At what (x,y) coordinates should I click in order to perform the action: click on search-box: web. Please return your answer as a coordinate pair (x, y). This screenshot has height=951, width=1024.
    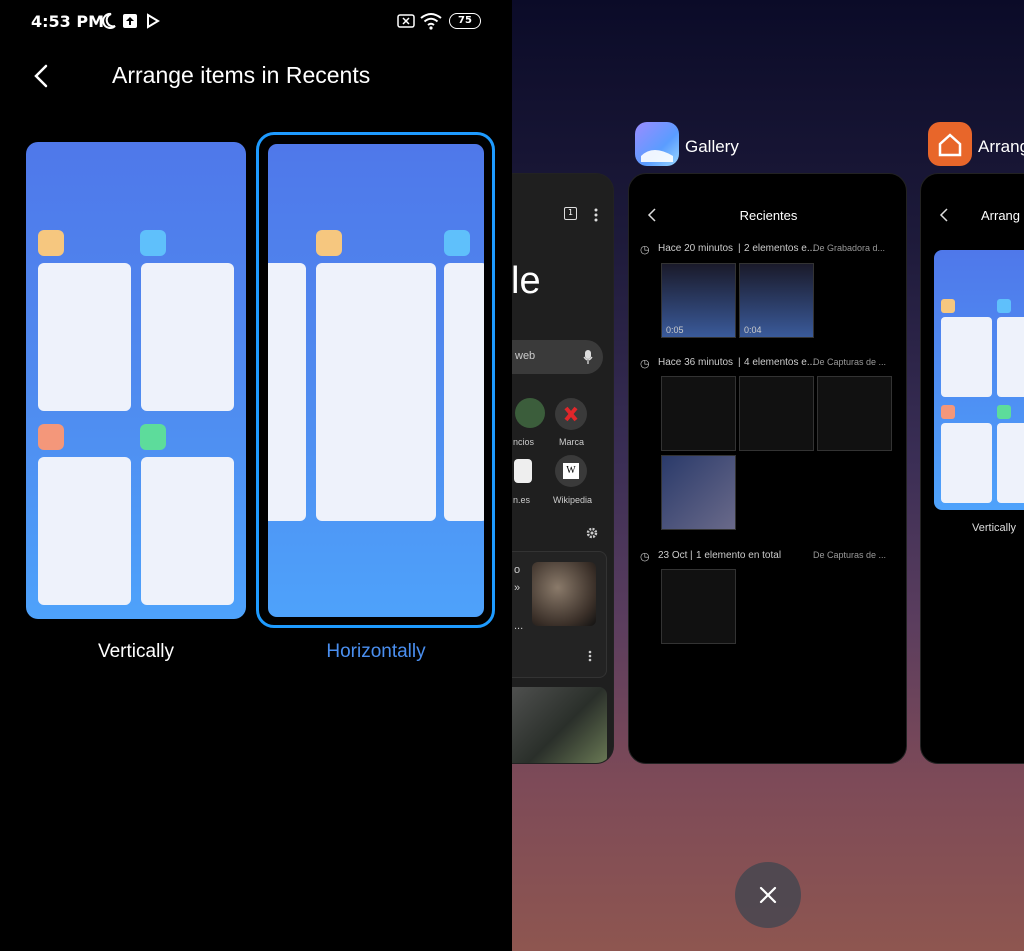
    Looking at the image, I should click on (557, 357).